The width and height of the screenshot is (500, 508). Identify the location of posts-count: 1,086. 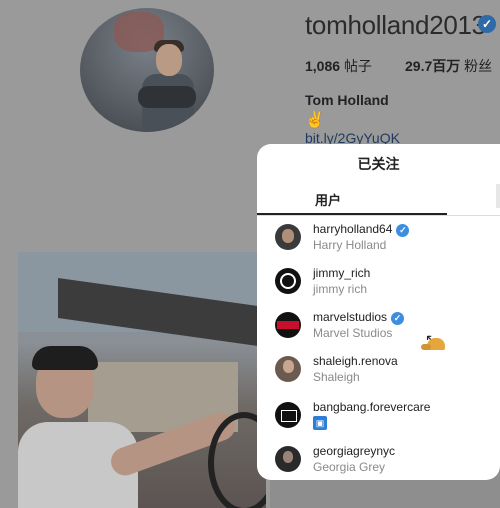
(323, 66).